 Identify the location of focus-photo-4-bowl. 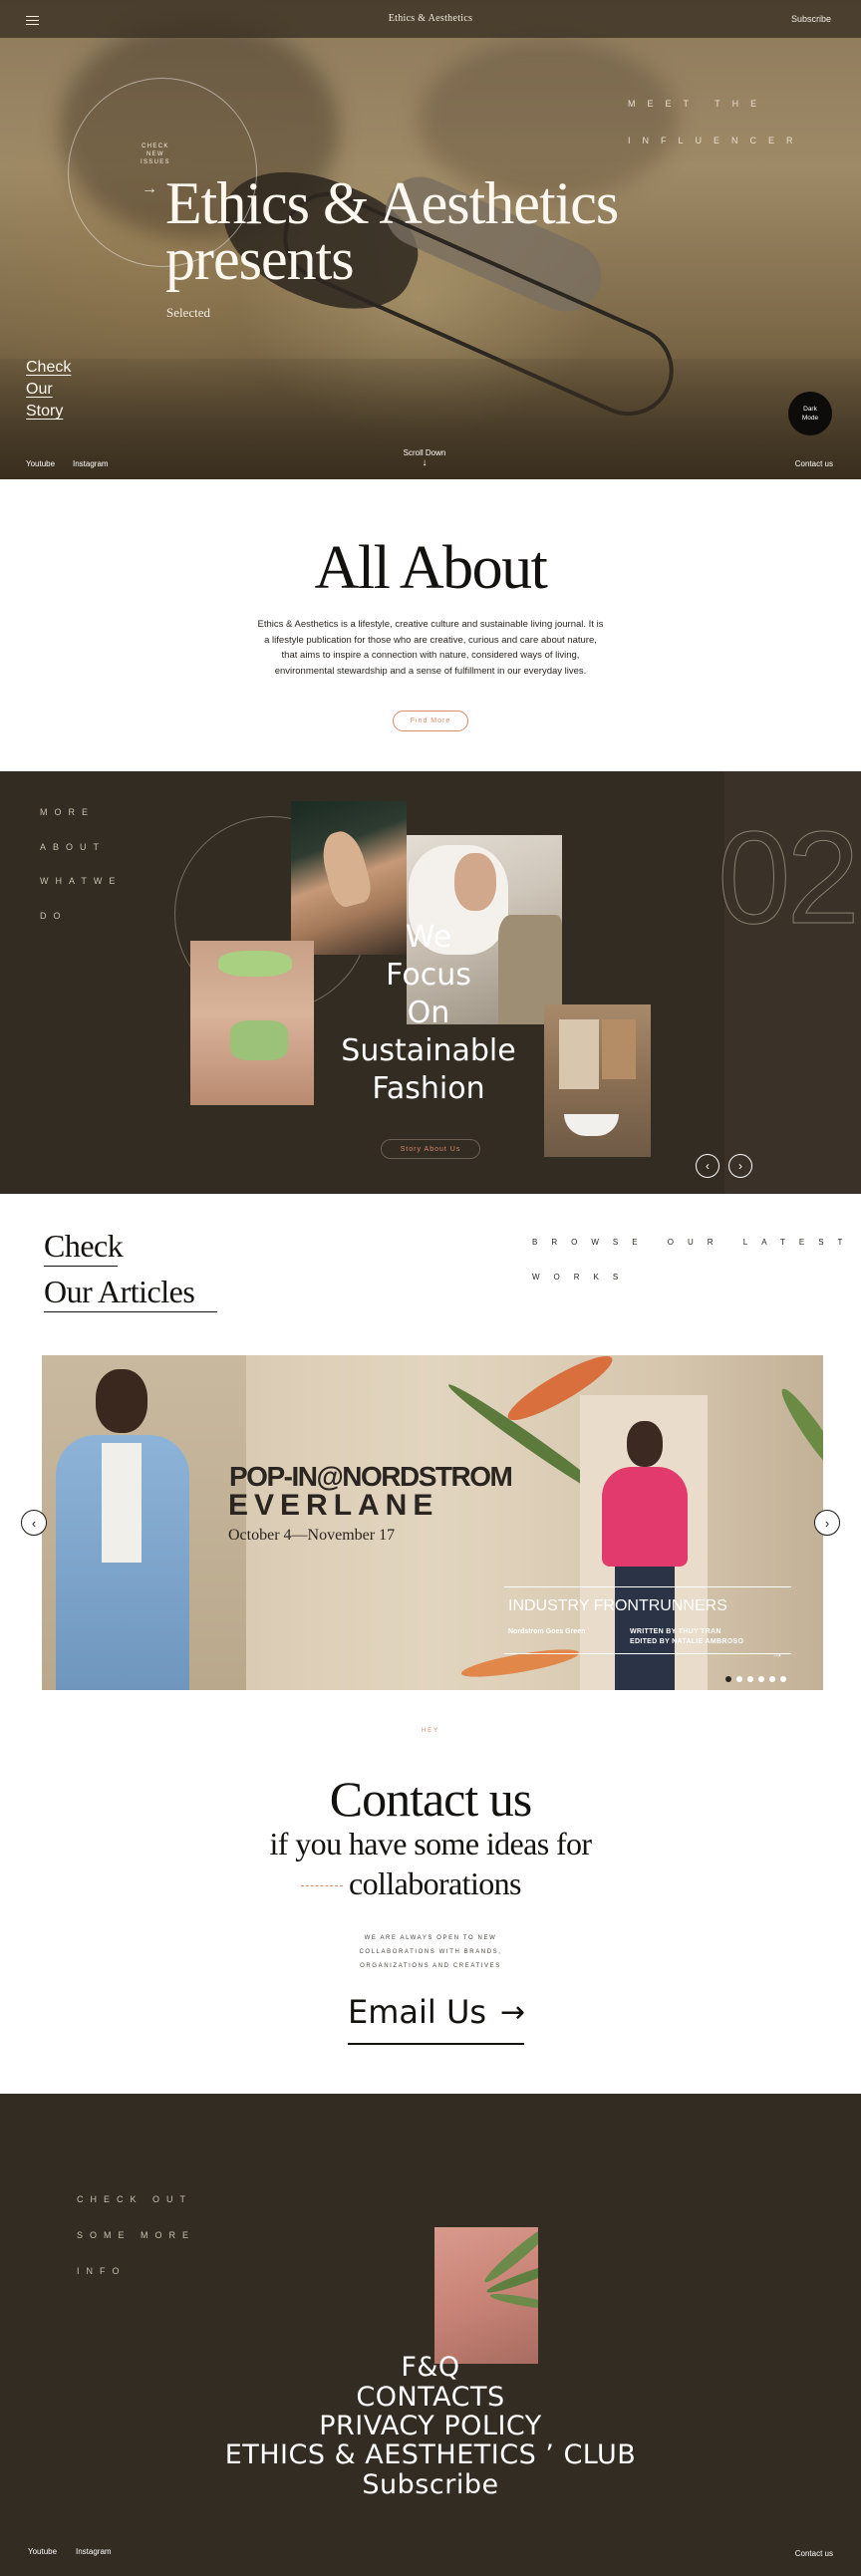
(591, 1125).